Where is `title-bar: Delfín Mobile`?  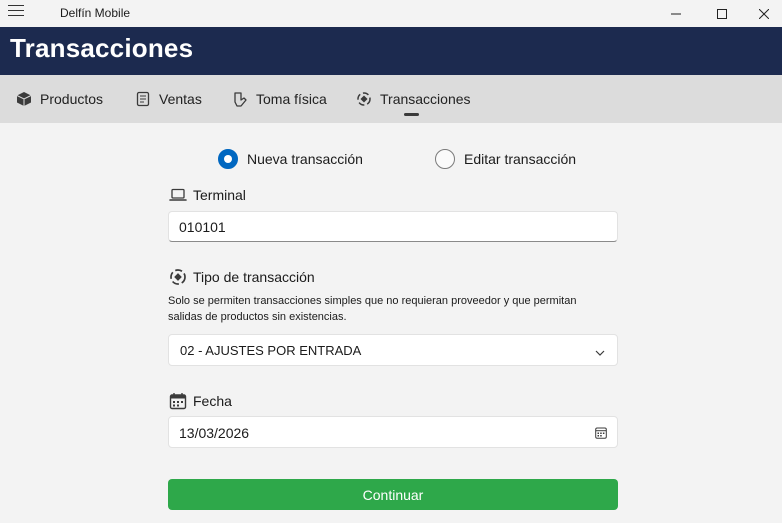 title-bar: Delfín Mobile is located at coordinates (391, 13).